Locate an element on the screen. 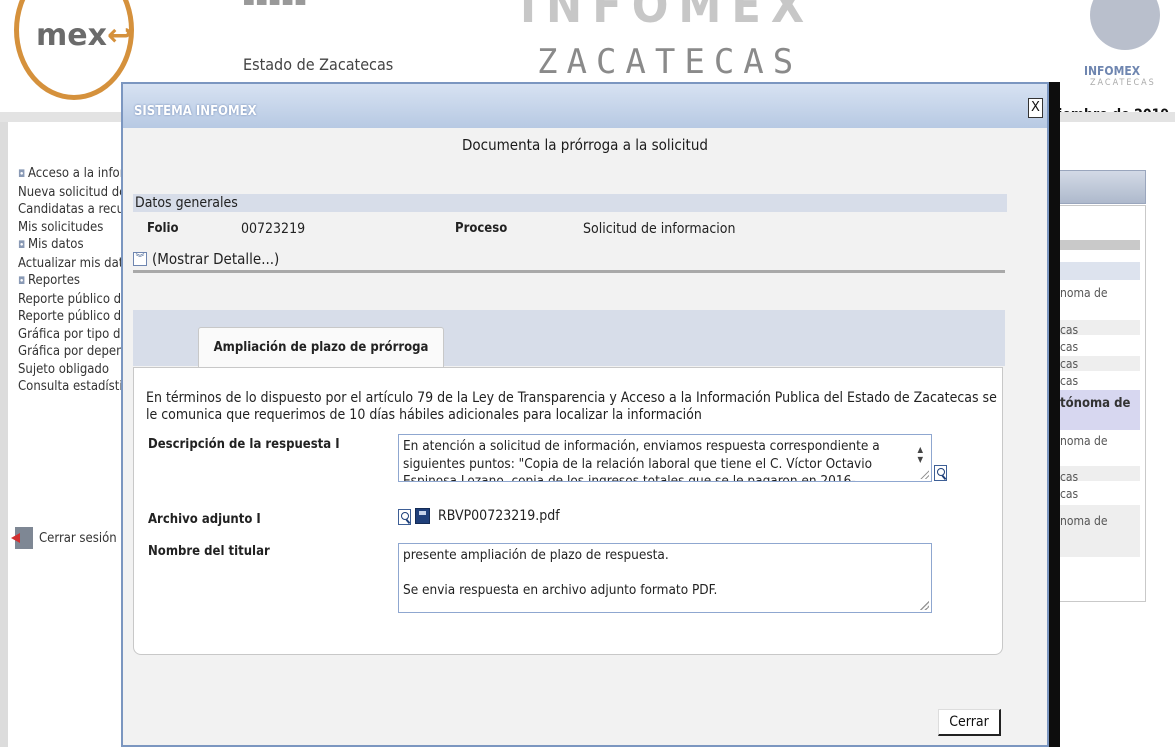 This screenshot has height=747, width=1175. right-panel-header is located at coordinates (1102, 187).